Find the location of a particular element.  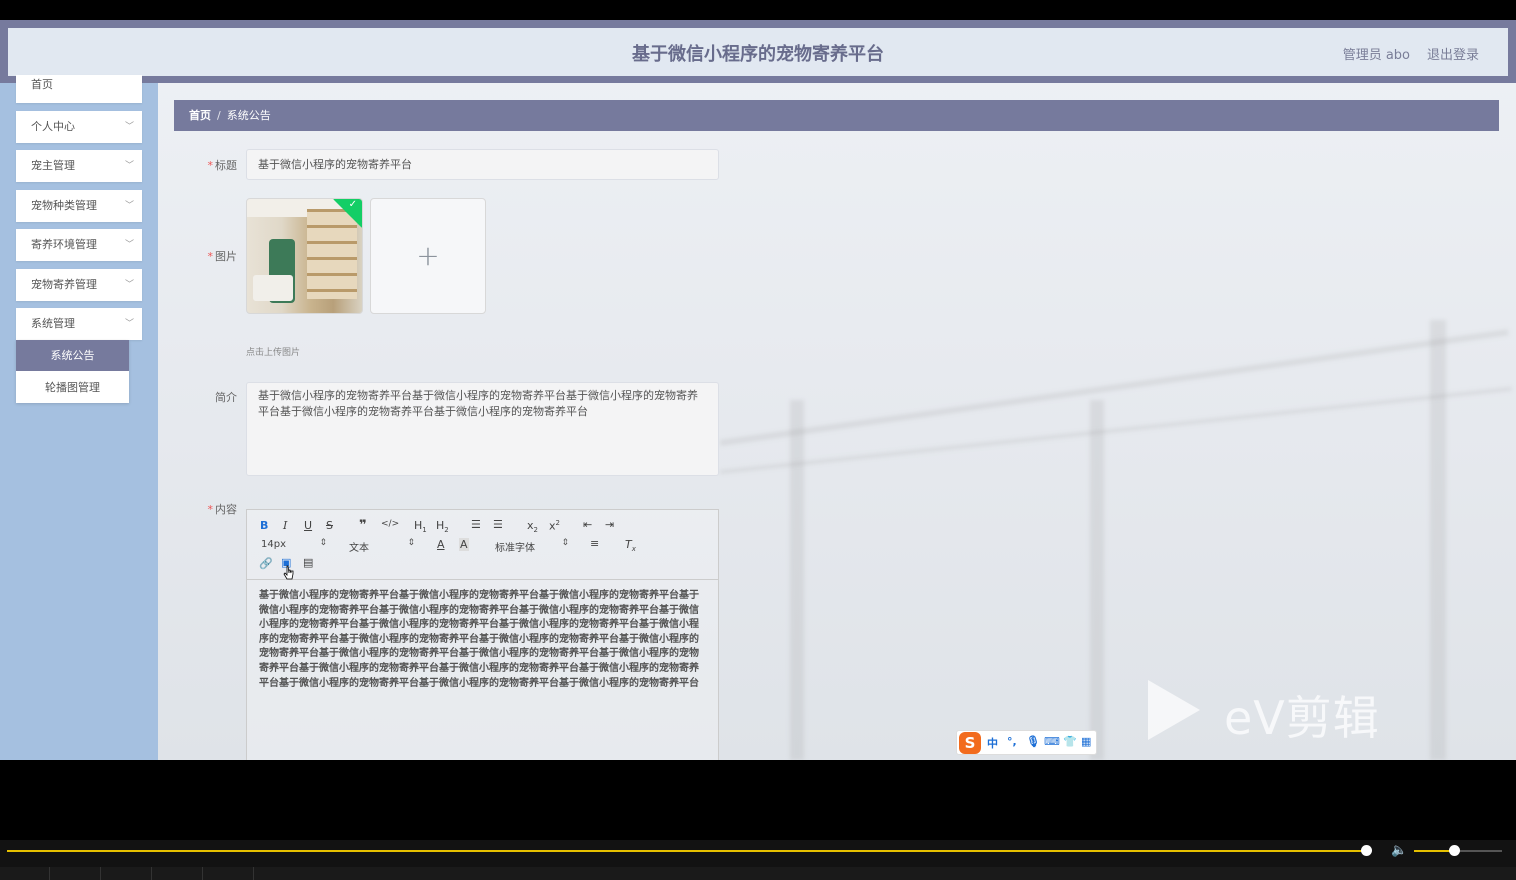

top-header: 基于微信小程序的宠物寄养平台 管理员 abo 退出登录 is located at coordinates (758, 51).